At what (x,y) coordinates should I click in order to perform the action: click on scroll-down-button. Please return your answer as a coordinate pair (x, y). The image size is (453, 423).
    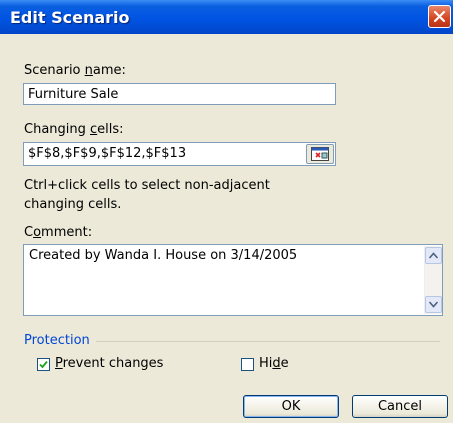
    Looking at the image, I should click on (433, 304).